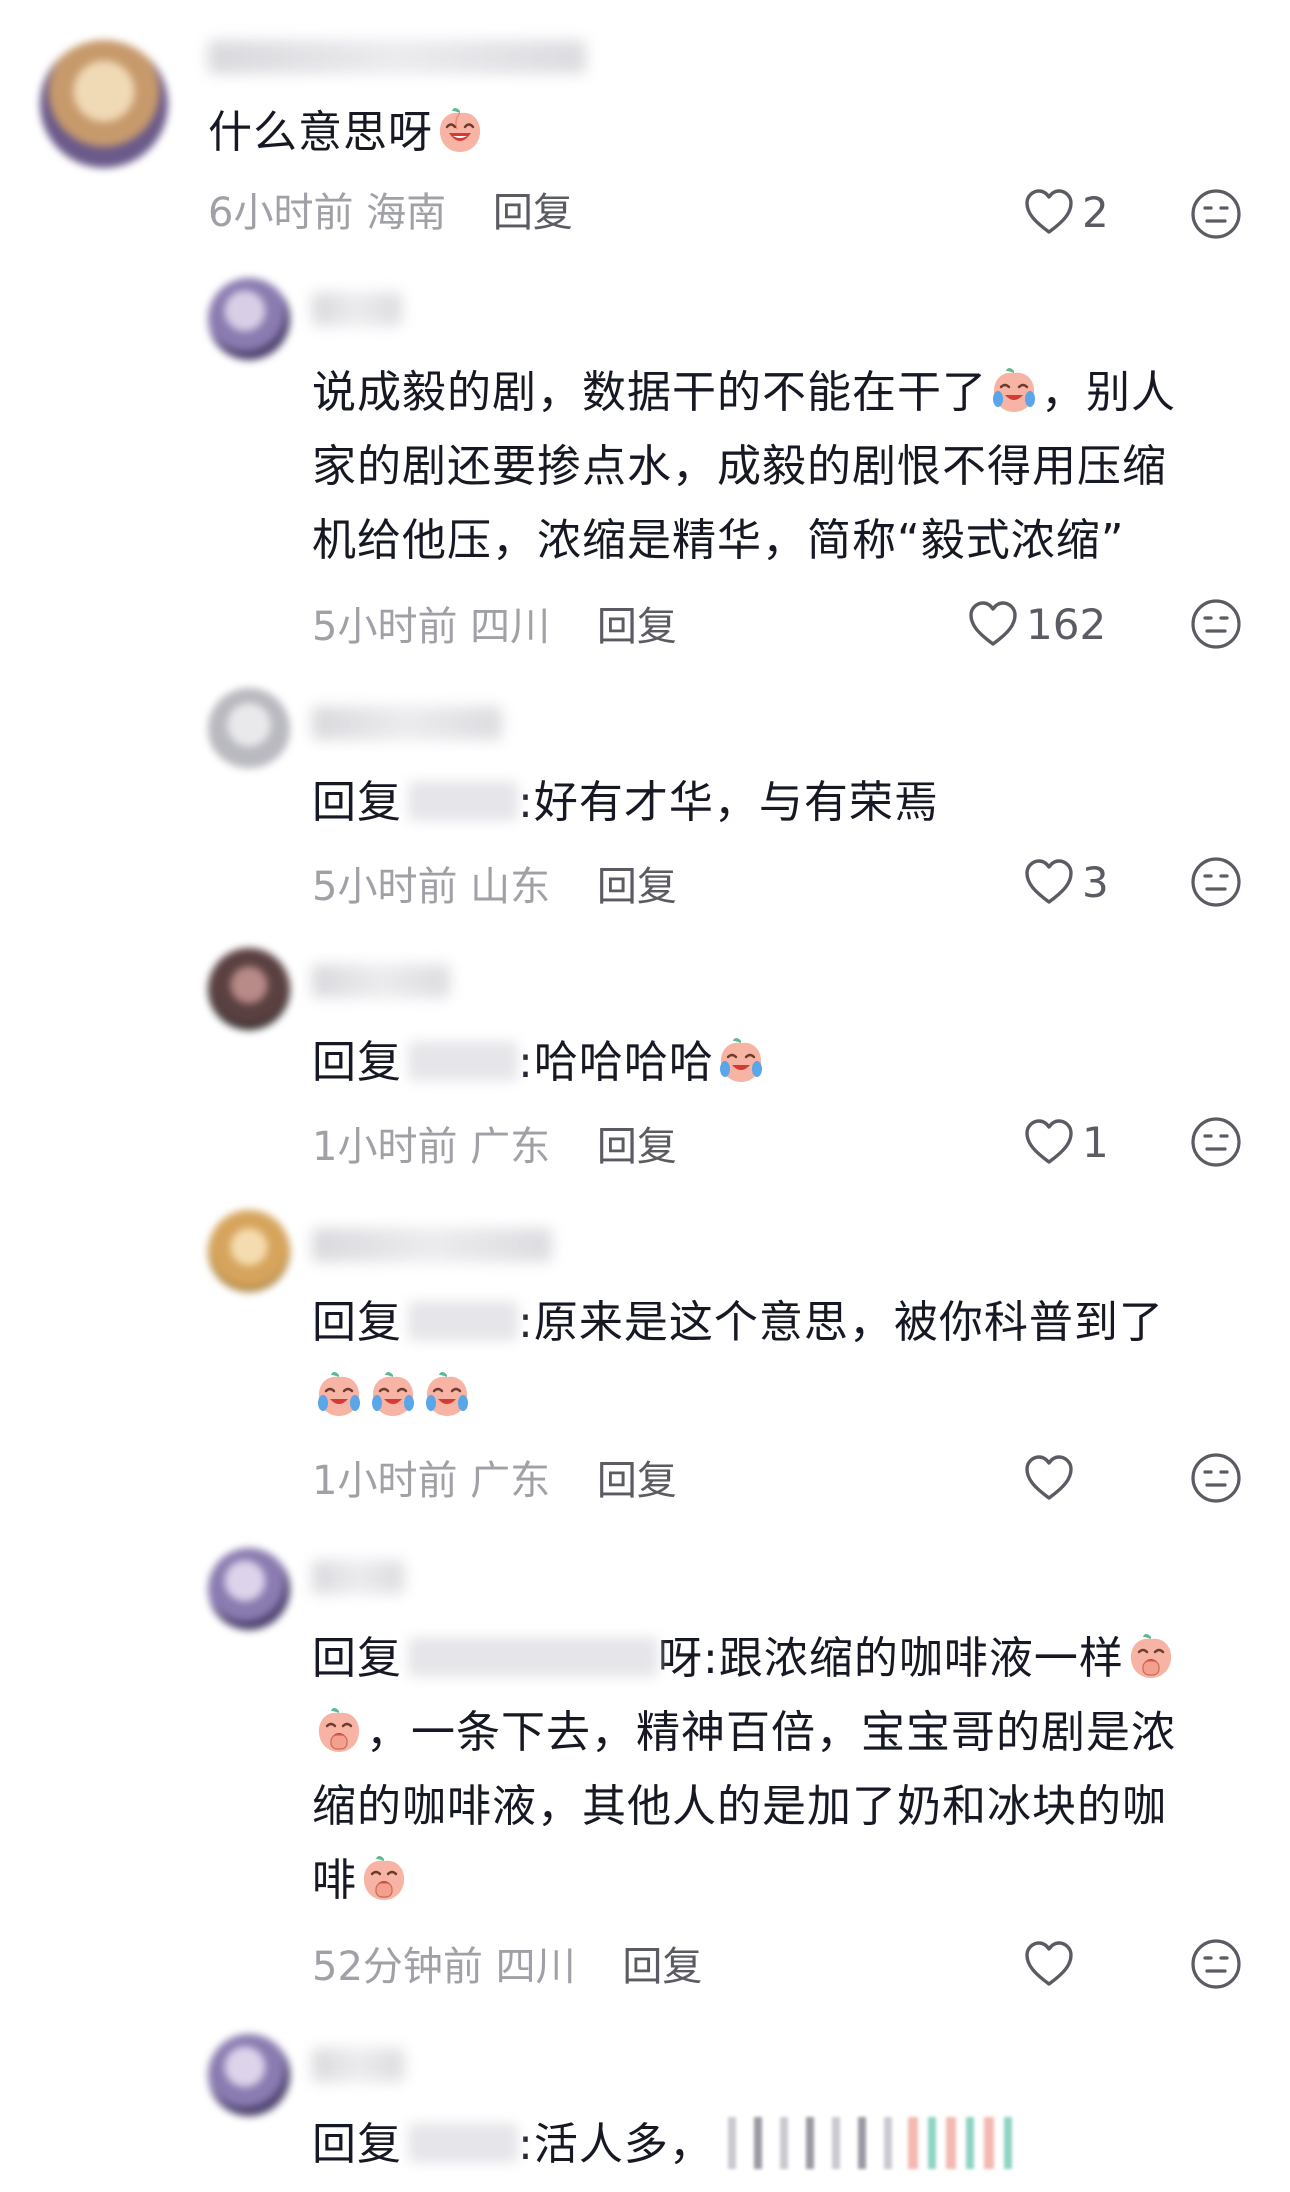 The image size is (1290, 2192). What do you see at coordinates (510, 887) in the screenshot?
I see `location: 山东` at bounding box center [510, 887].